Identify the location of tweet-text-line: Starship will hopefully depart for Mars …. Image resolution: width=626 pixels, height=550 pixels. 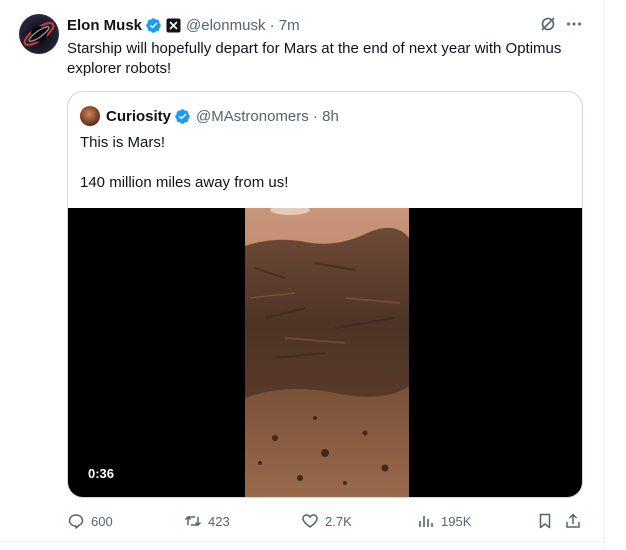
(314, 48).